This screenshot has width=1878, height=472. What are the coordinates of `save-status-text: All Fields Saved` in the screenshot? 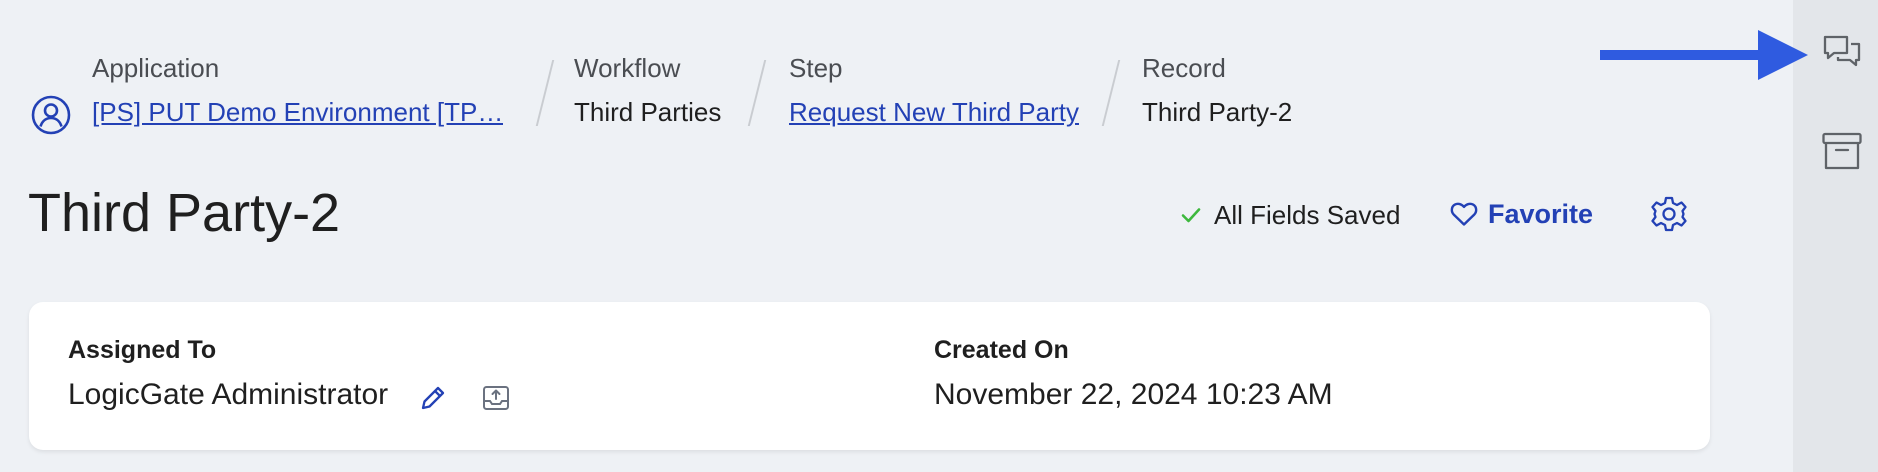 It's located at (1307, 214).